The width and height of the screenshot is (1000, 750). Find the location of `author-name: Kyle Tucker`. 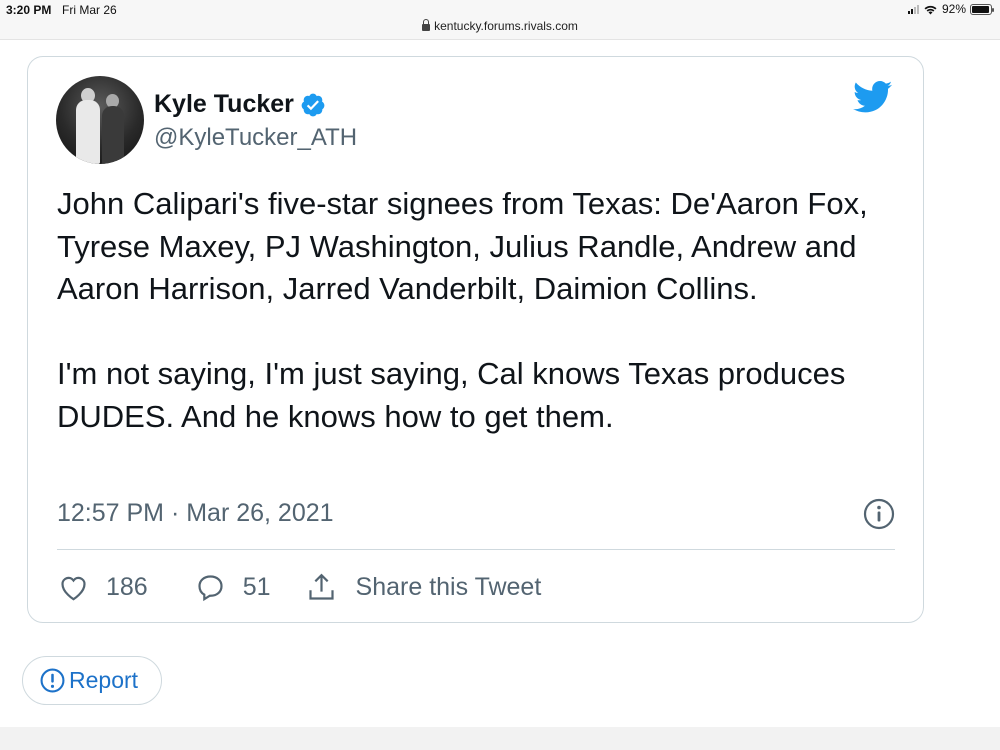

author-name: Kyle Tucker is located at coordinates (224, 104).